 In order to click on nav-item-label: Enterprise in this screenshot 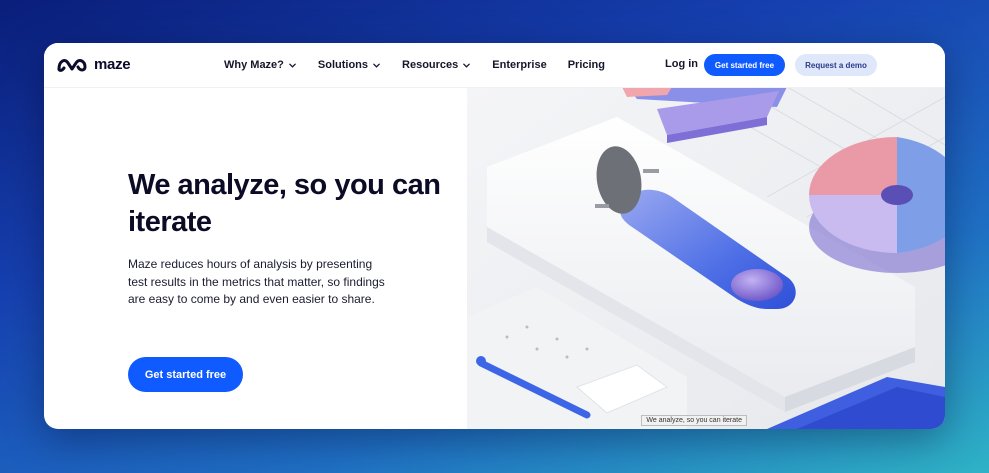, I will do `click(519, 65)`.